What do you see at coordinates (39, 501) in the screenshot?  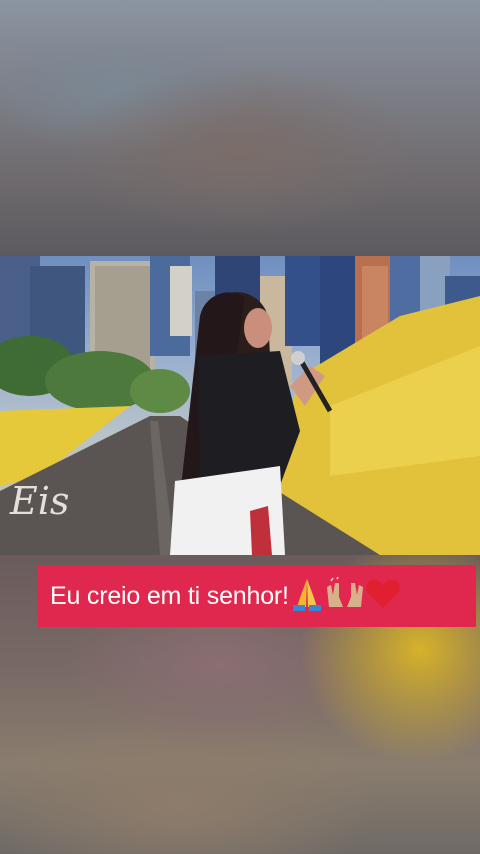 I see `overlay-script-text: Eis` at bounding box center [39, 501].